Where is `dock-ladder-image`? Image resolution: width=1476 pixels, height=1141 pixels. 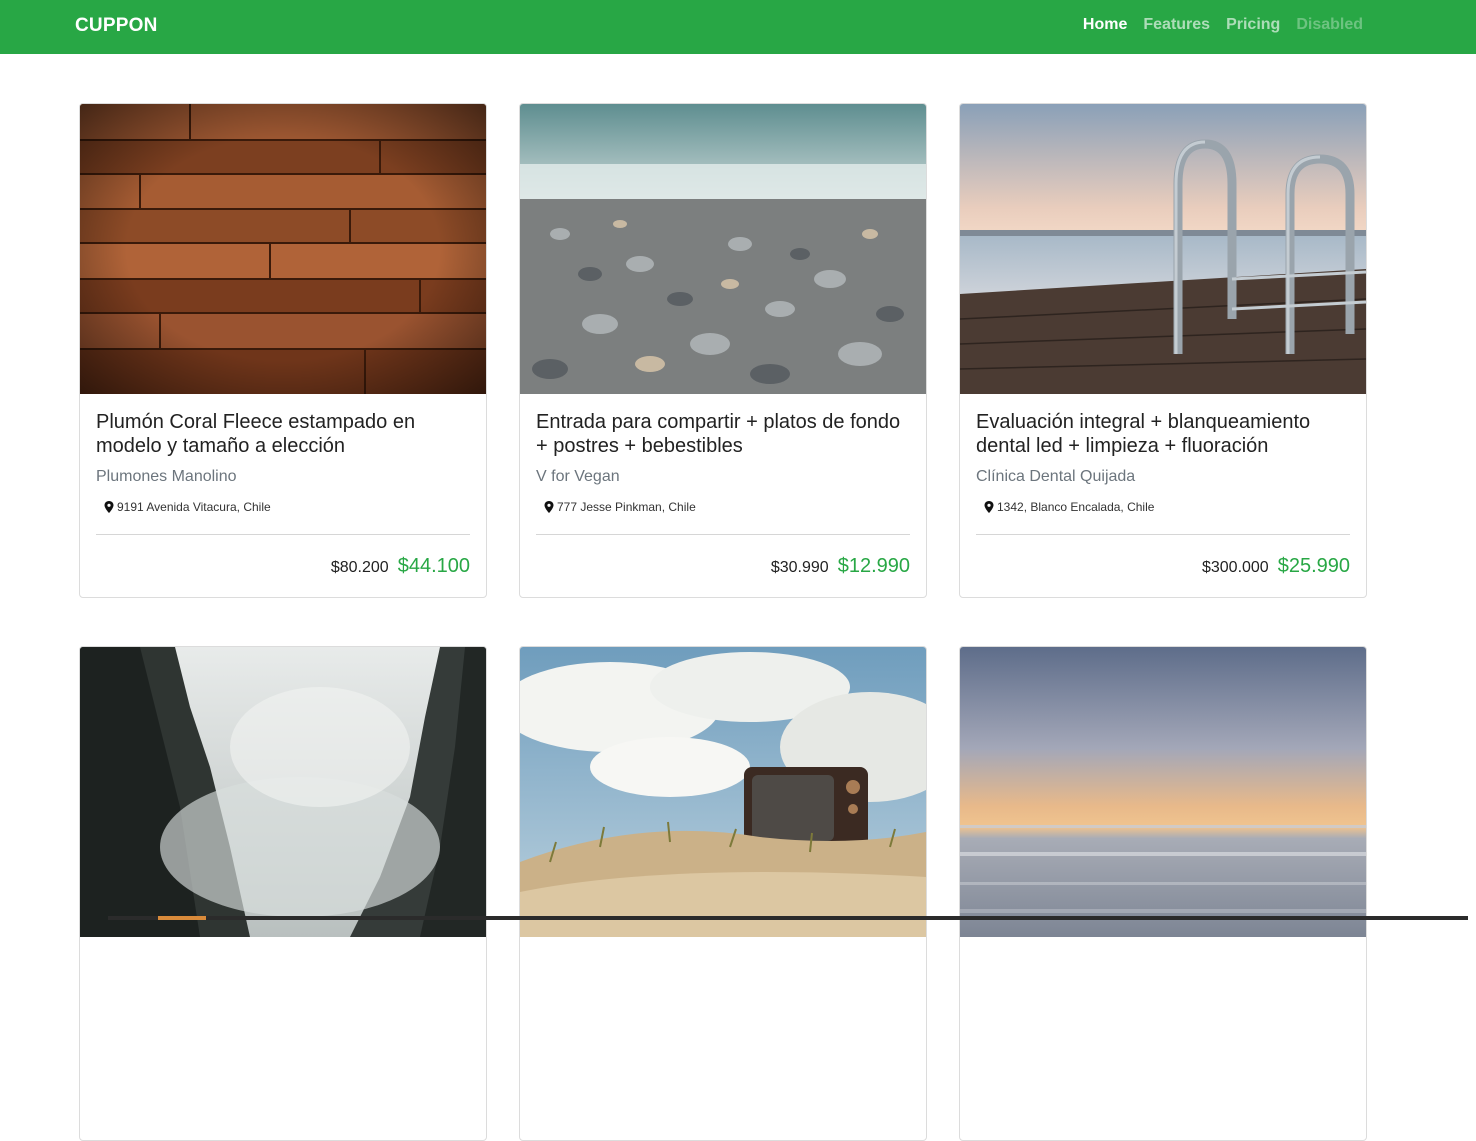 dock-ladder-image is located at coordinates (1163, 249).